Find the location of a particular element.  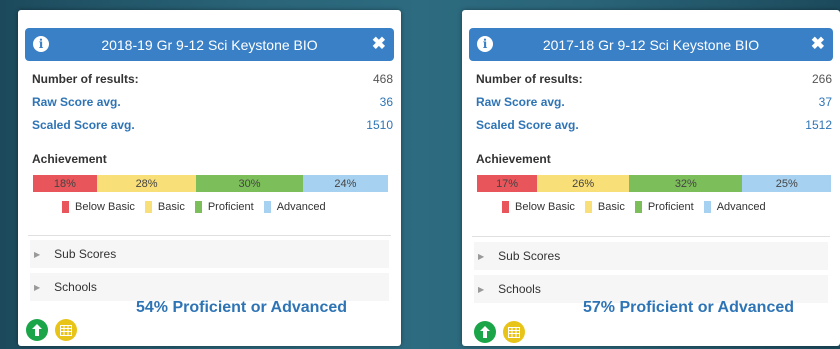

summary-text: 57% Proficient or Advanced is located at coordinates (689, 307).